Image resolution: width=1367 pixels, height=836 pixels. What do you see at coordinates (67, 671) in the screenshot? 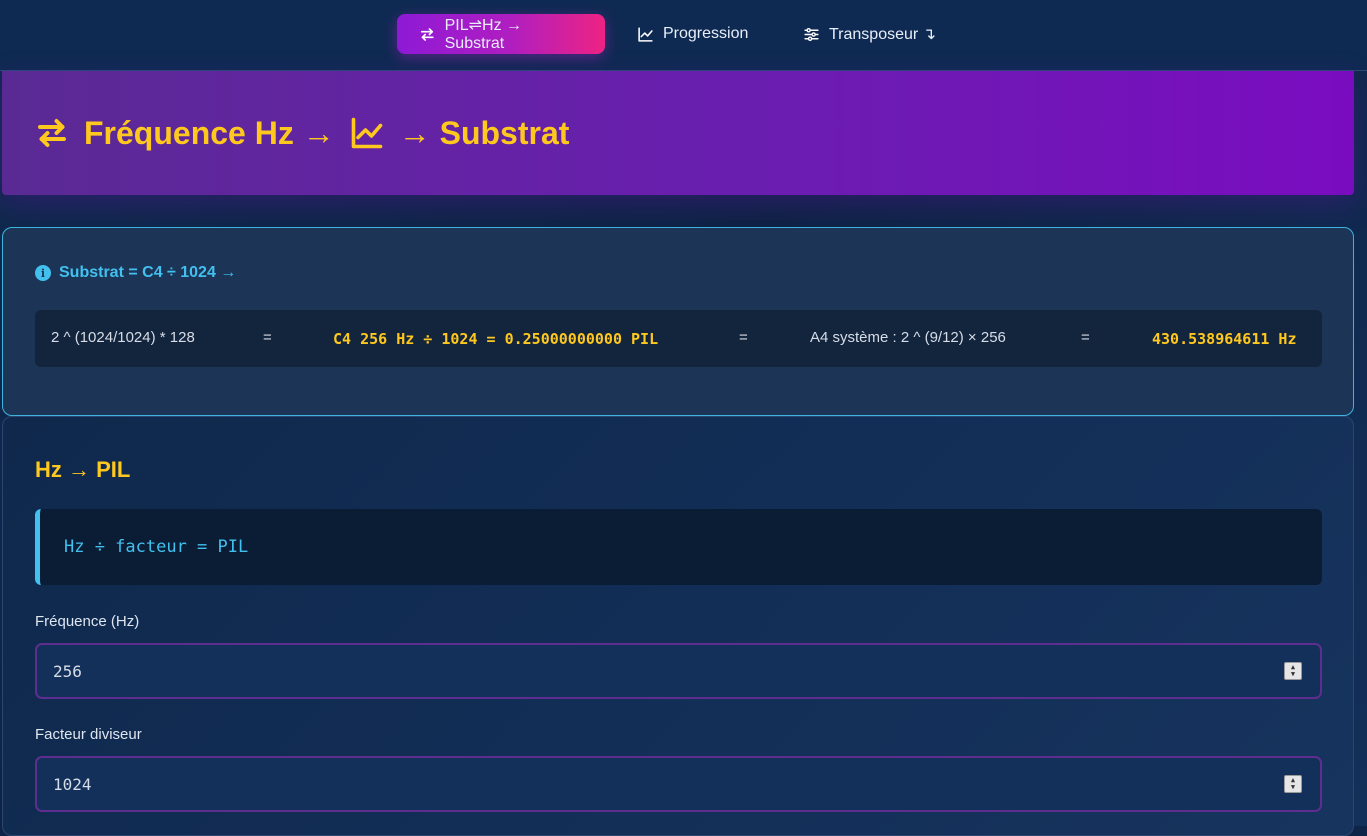
I see `frequency-value: 256` at bounding box center [67, 671].